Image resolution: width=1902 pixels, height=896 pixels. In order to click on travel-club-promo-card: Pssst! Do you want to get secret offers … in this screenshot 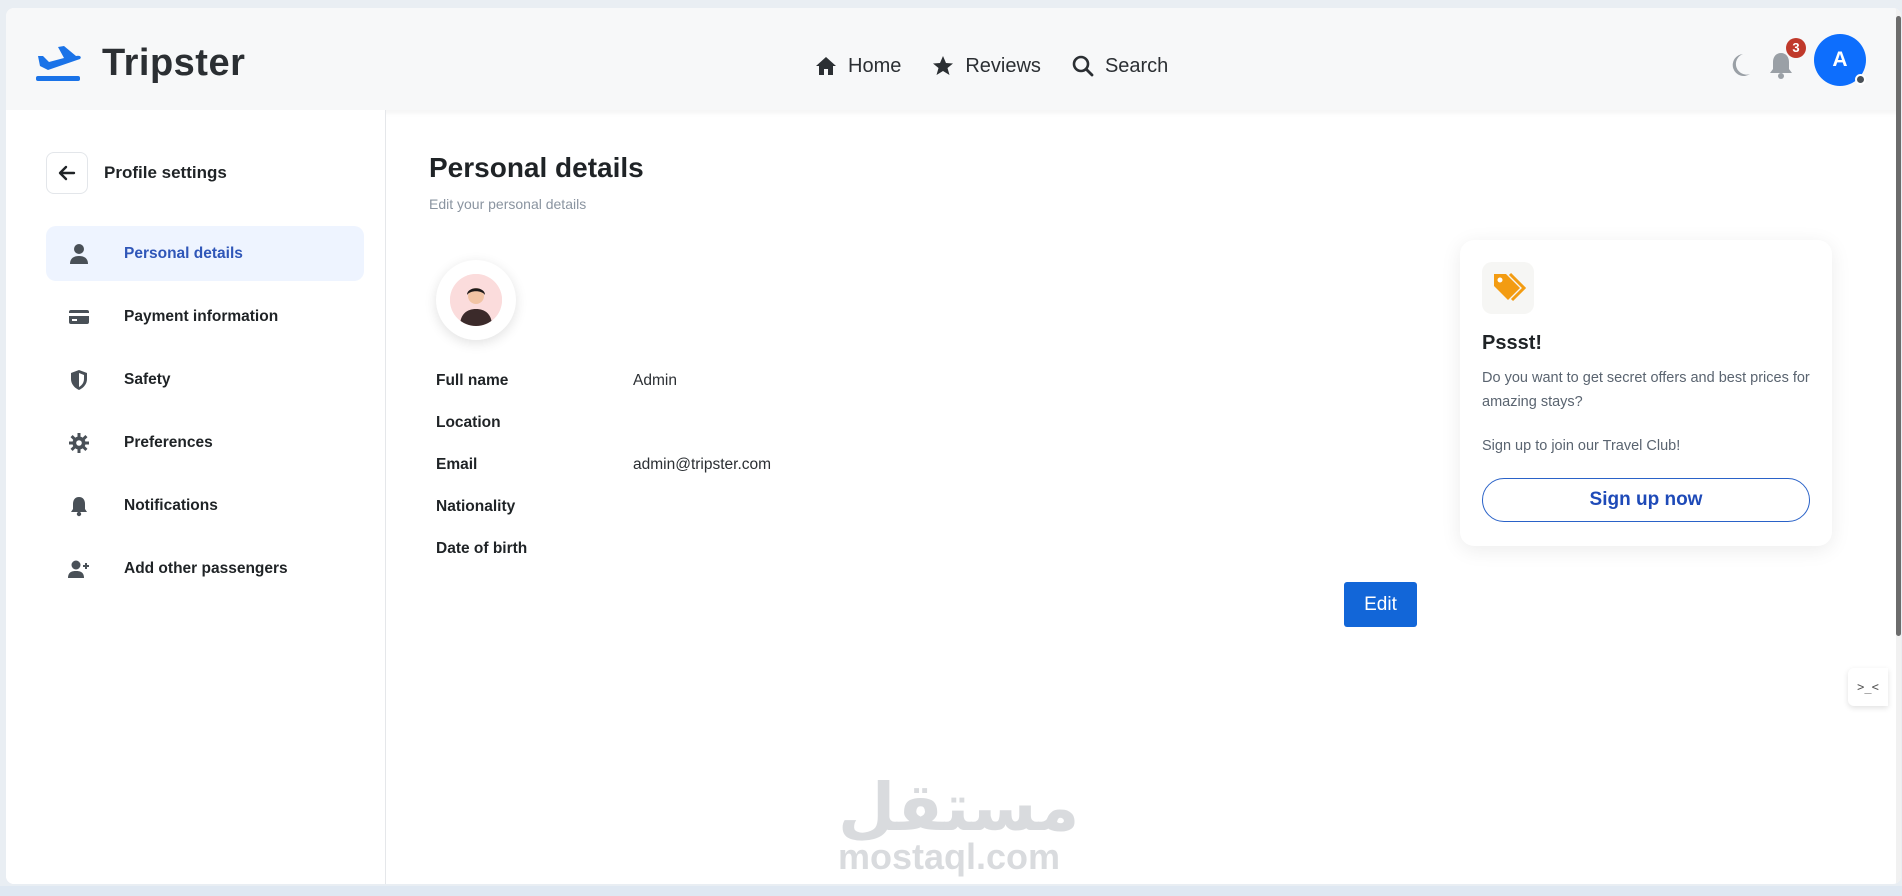, I will do `click(1646, 393)`.